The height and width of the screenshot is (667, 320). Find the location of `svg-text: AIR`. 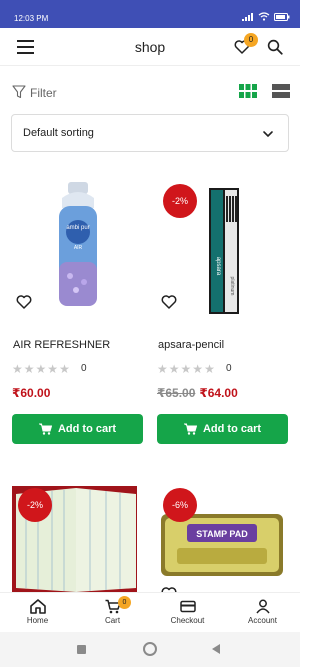

svg-text: AIR is located at coordinates (78, 248).